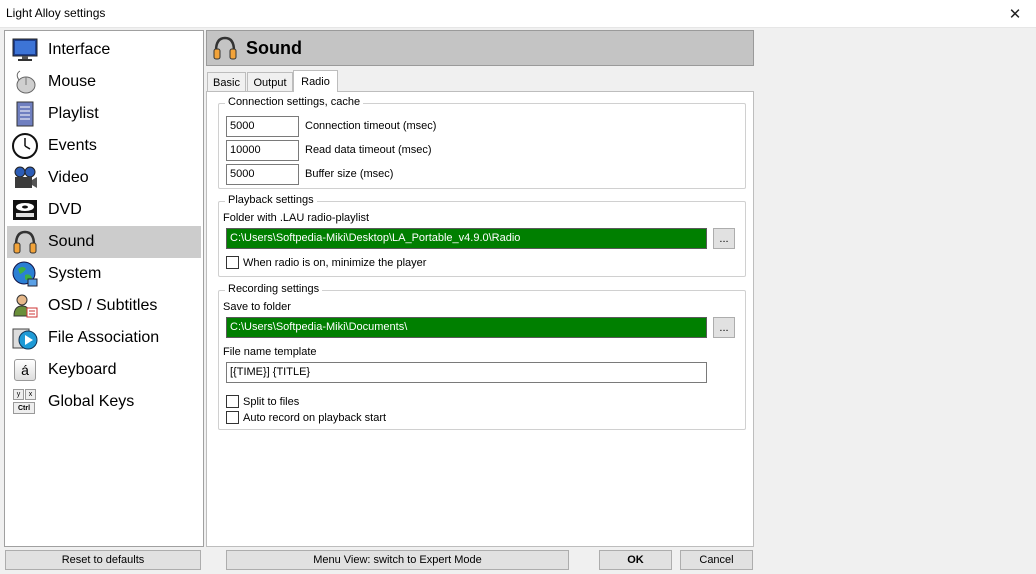  Describe the element at coordinates (716, 560) in the screenshot. I see `cancel-button: Cancel` at that location.